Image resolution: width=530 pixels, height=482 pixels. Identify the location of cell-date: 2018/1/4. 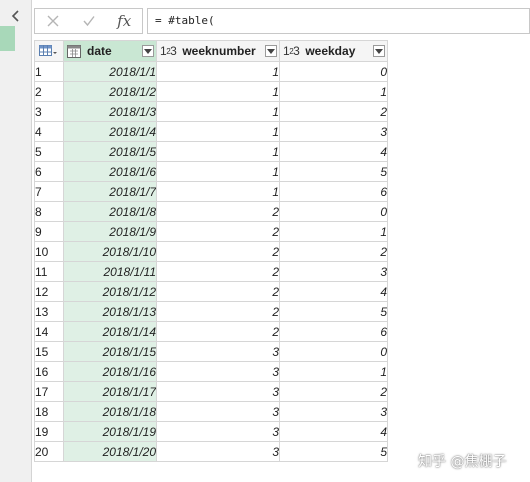
(110, 131).